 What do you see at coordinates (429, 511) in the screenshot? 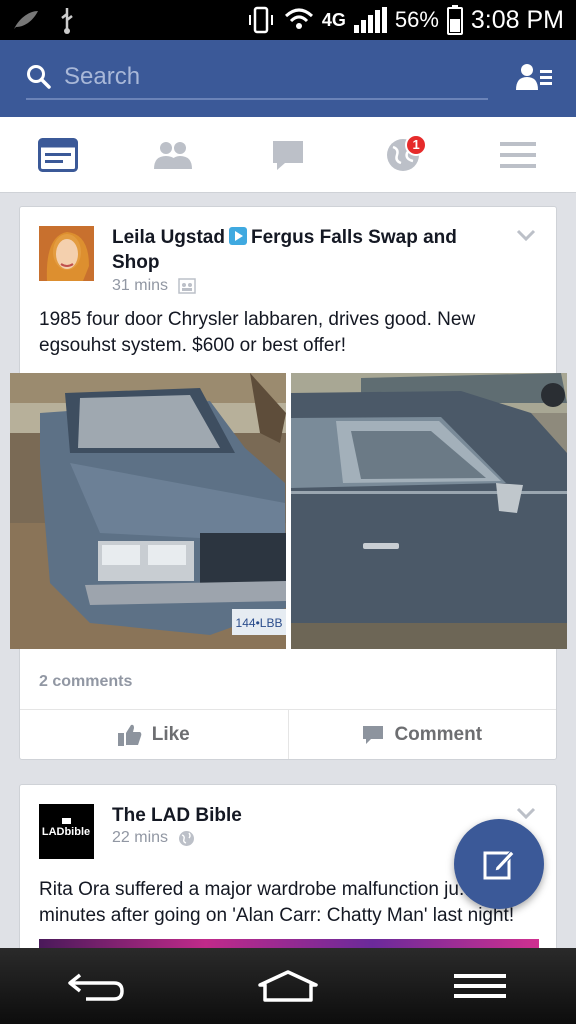
I see `post-photo` at bounding box center [429, 511].